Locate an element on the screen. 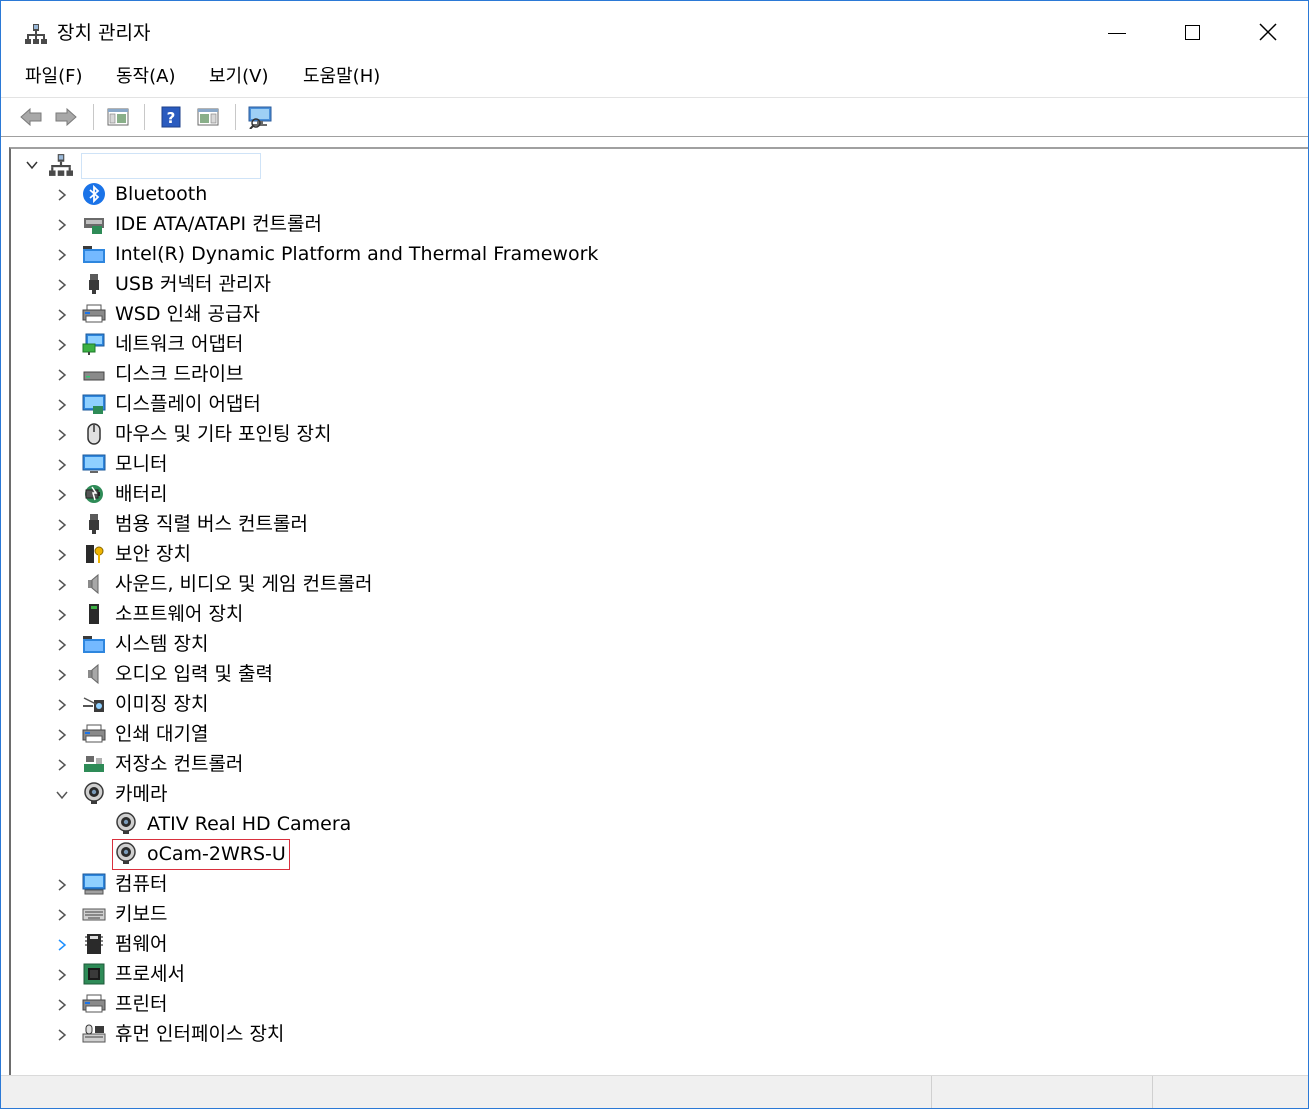 This screenshot has height=1109, width=1309. minimize-button is located at coordinates (1117, 32).